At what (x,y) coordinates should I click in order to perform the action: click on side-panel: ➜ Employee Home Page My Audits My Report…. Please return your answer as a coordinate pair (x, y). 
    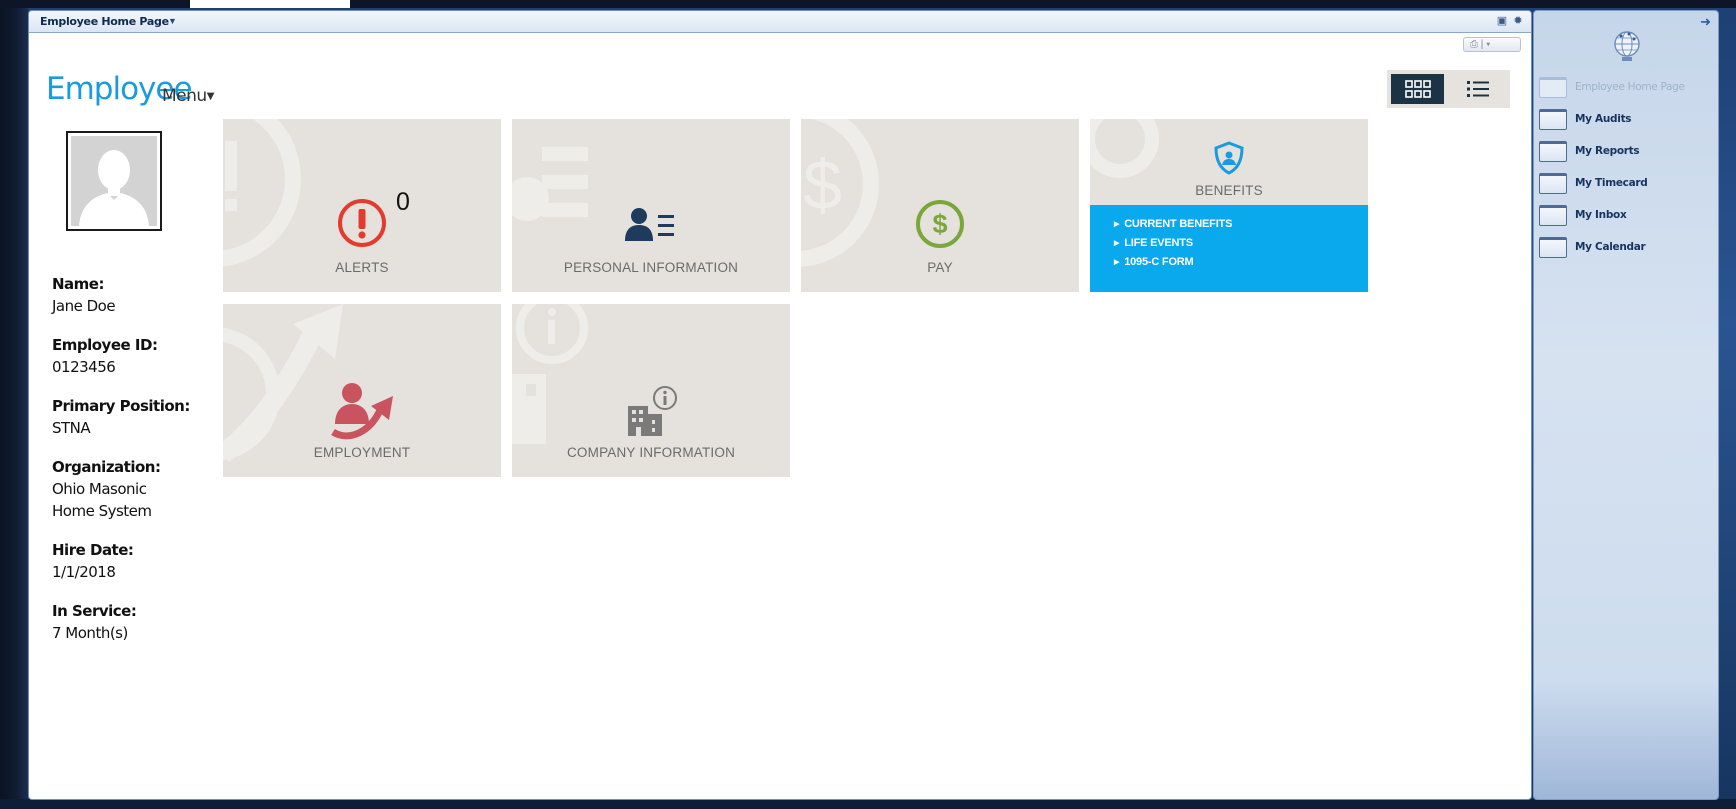
    Looking at the image, I should click on (1626, 405).